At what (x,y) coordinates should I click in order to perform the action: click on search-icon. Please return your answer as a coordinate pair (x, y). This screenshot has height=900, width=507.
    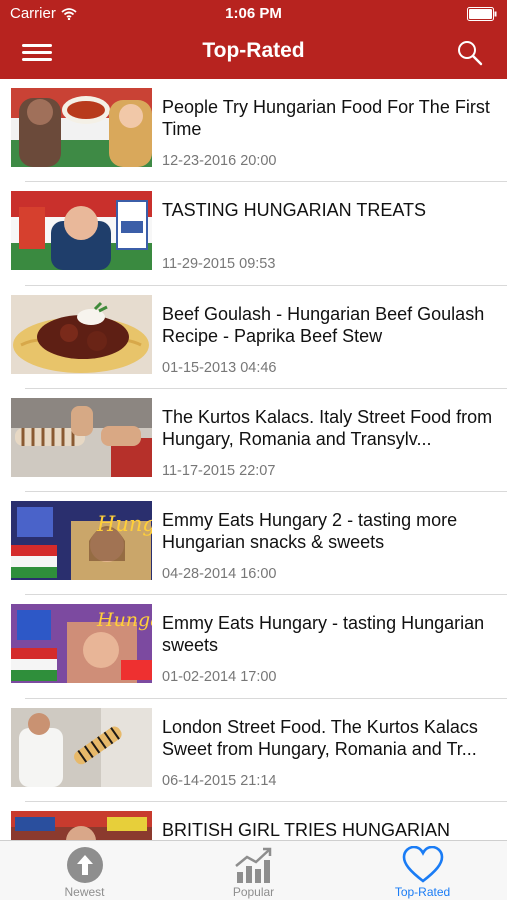
    Looking at the image, I should click on (470, 53).